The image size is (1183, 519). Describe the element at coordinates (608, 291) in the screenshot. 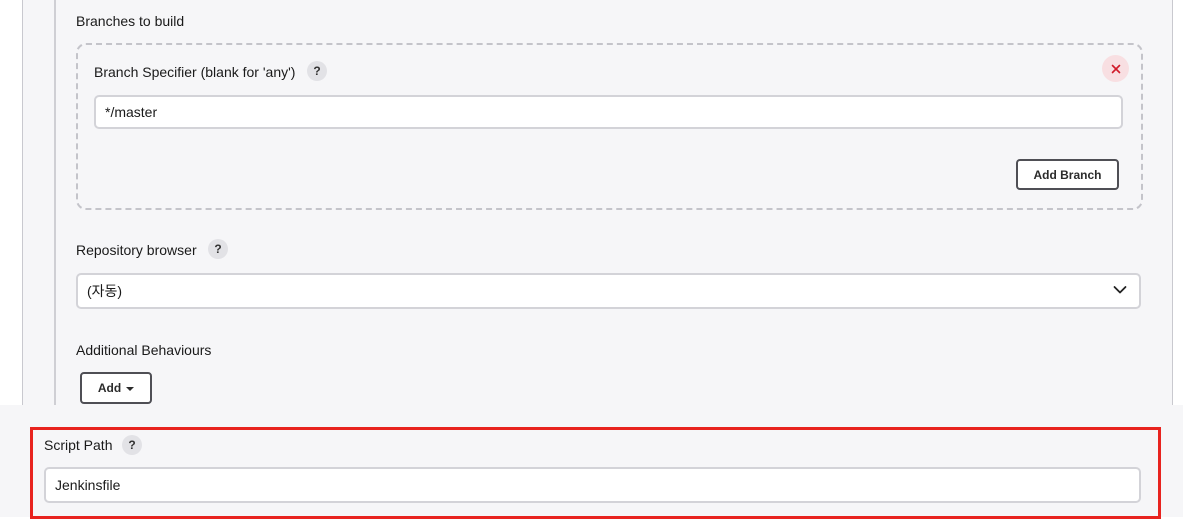

I see `repository-browser-select: (자동)` at that location.